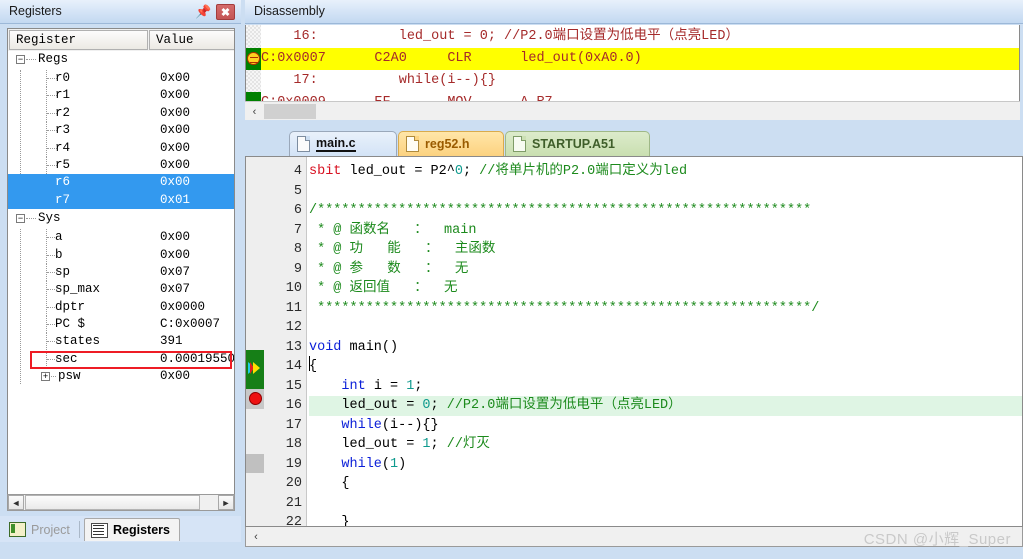  Describe the element at coordinates (255, 341) in the screenshot. I see `editor-gutter` at that location.